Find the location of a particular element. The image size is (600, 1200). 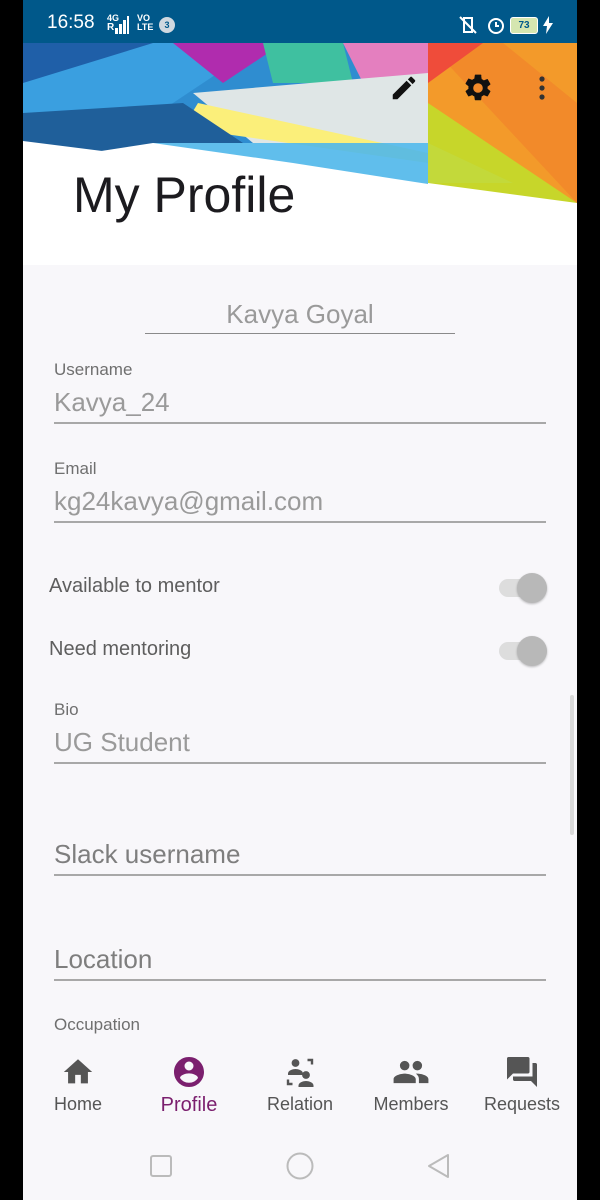

email-value: kg24kavya@gmail.com is located at coordinates (300, 502).